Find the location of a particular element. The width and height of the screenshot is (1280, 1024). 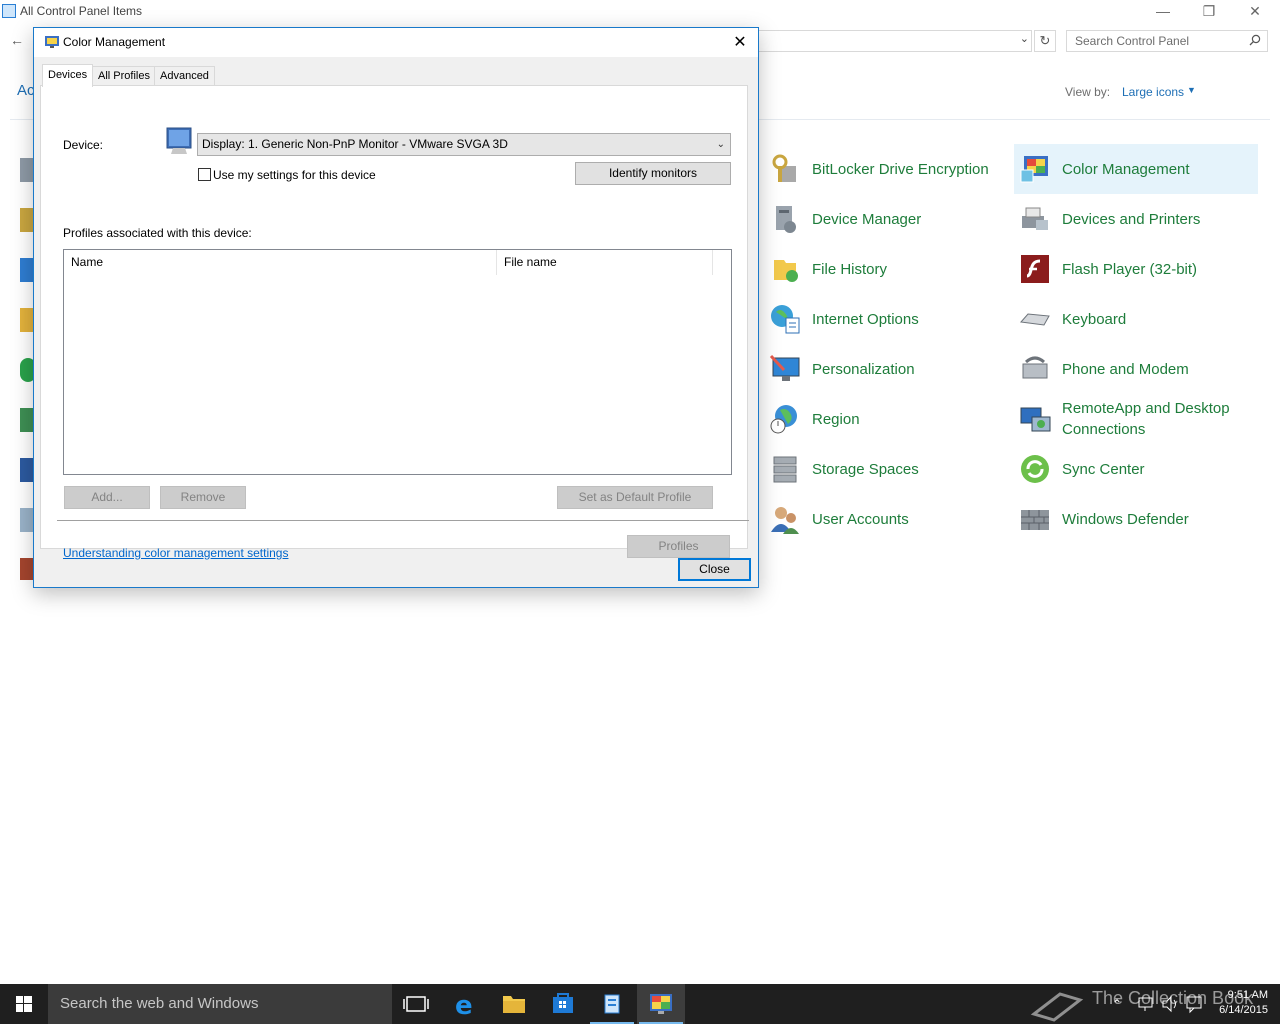

item-storage-spaces: Storage Spaces is located at coordinates (886, 469).